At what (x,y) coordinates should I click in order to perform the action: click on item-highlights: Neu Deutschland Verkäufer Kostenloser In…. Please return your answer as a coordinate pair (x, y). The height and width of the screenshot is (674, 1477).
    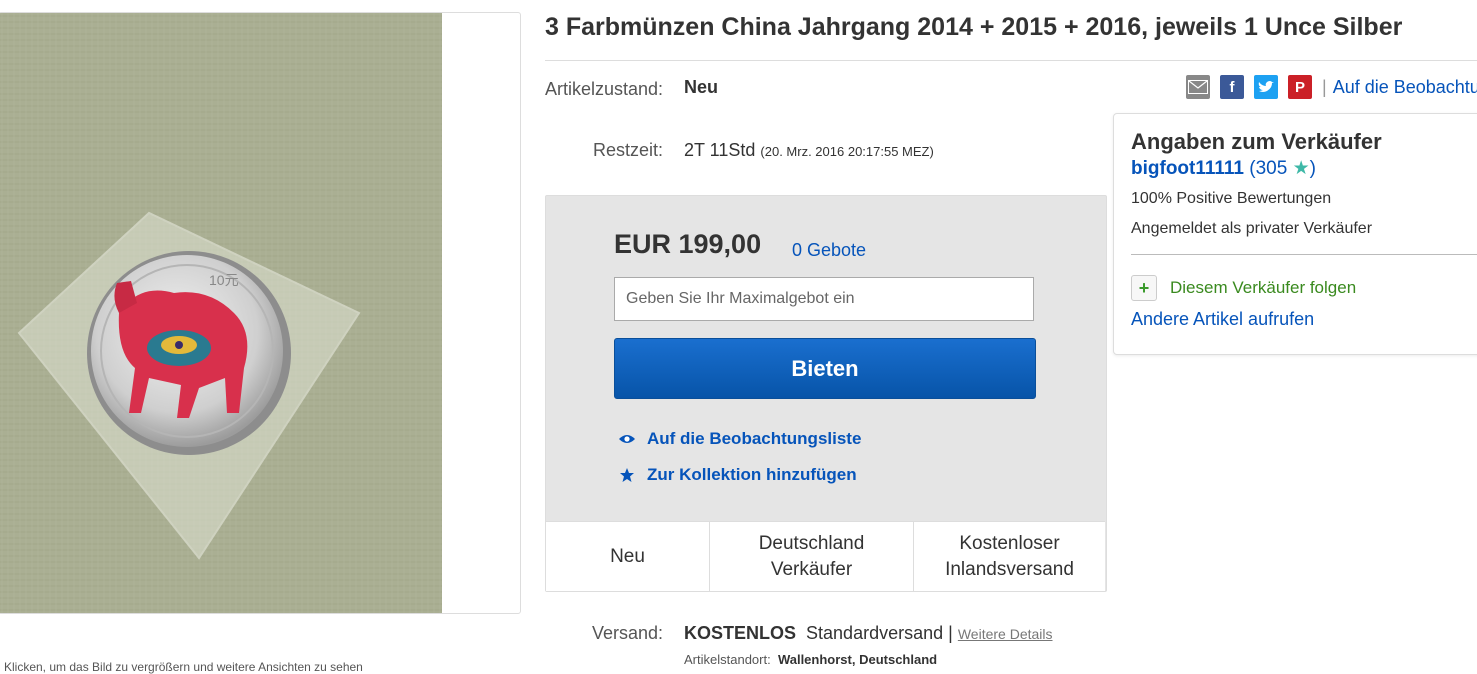
    Looking at the image, I should click on (825, 556).